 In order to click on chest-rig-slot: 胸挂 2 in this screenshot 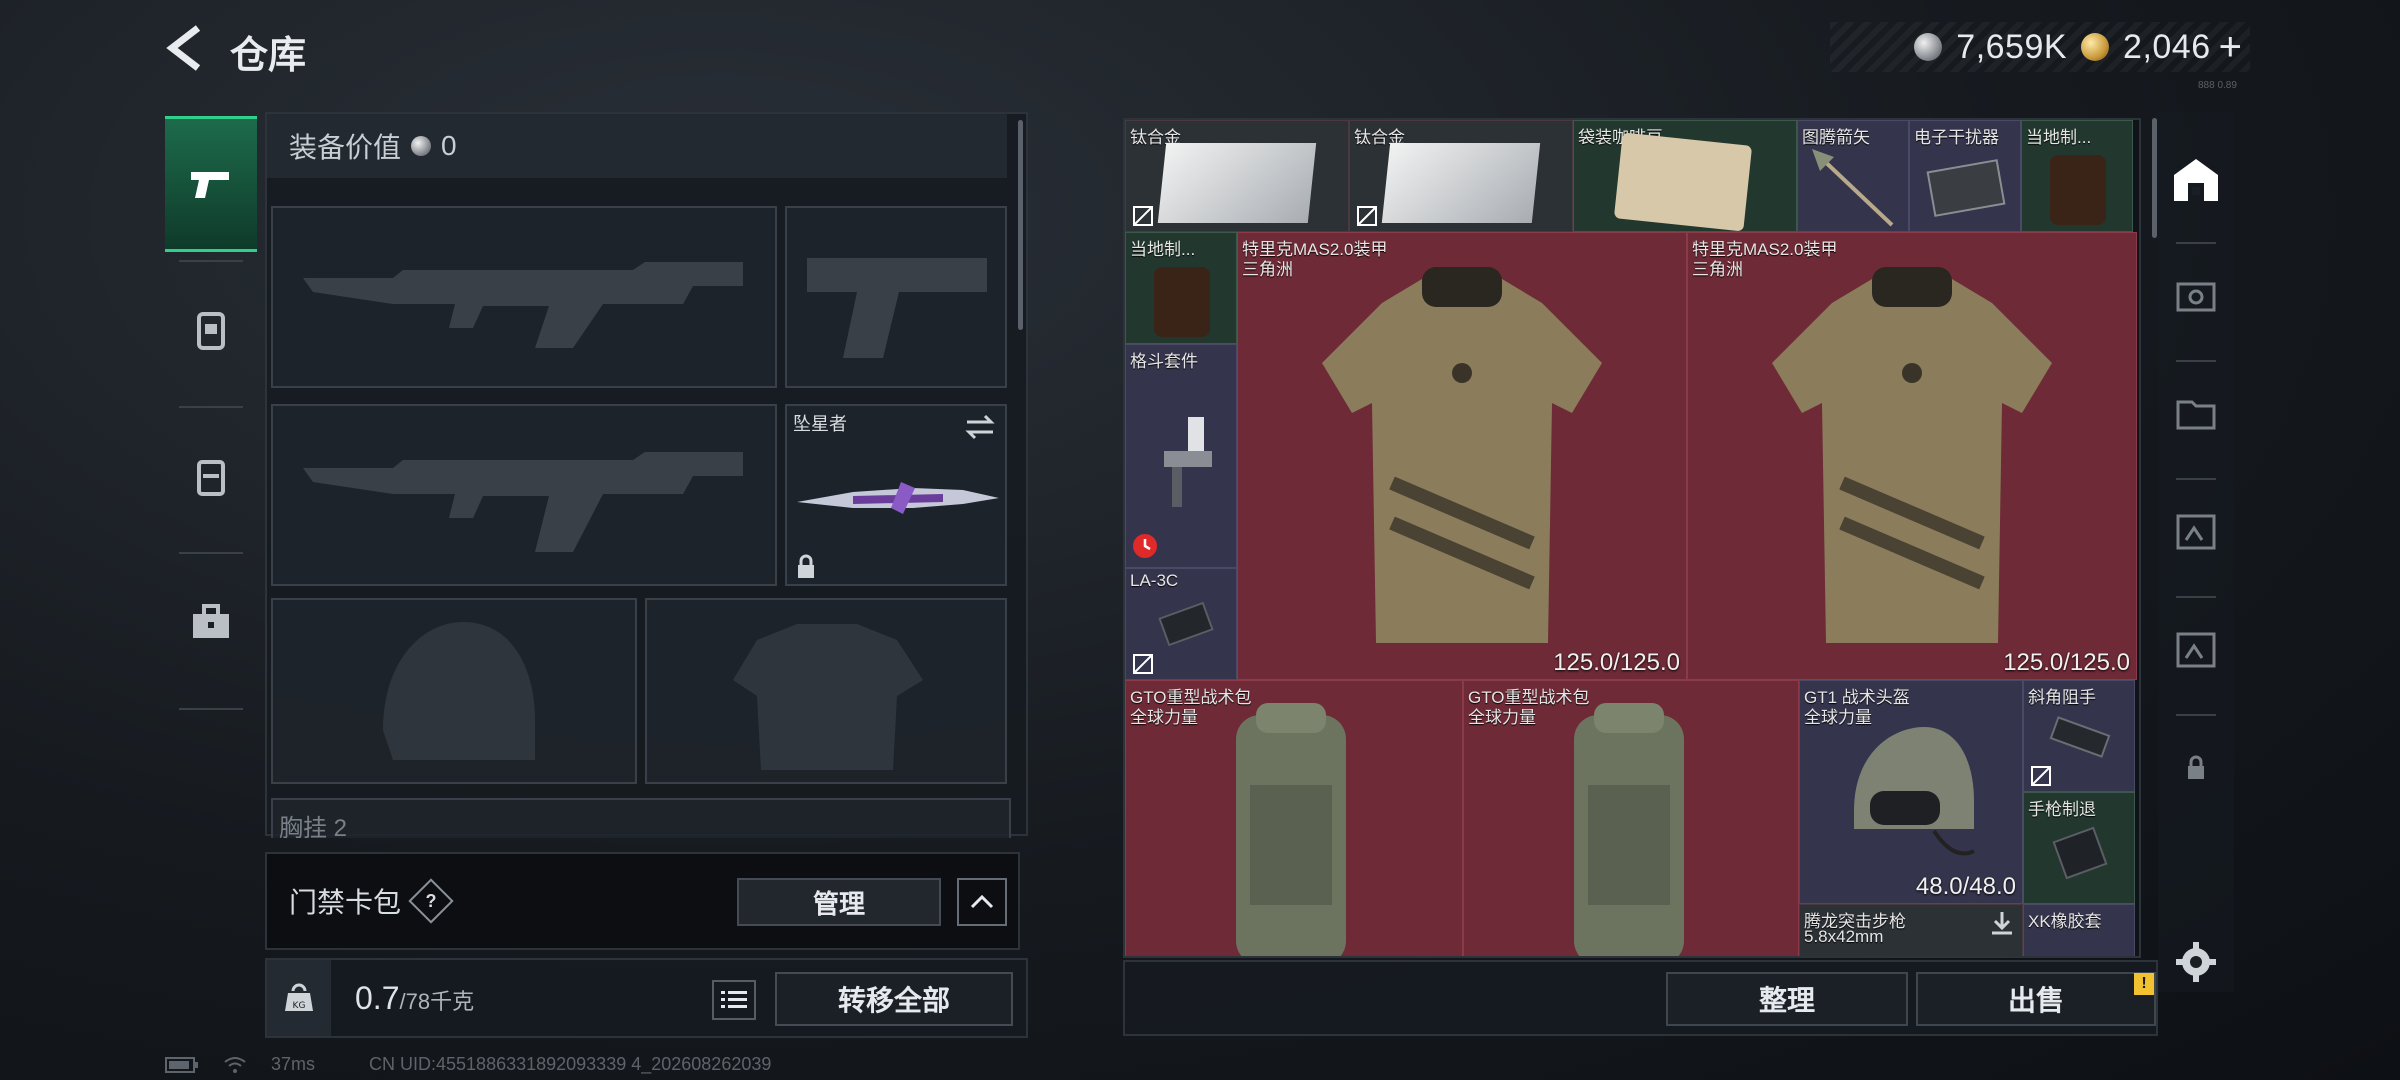, I will do `click(641, 818)`.